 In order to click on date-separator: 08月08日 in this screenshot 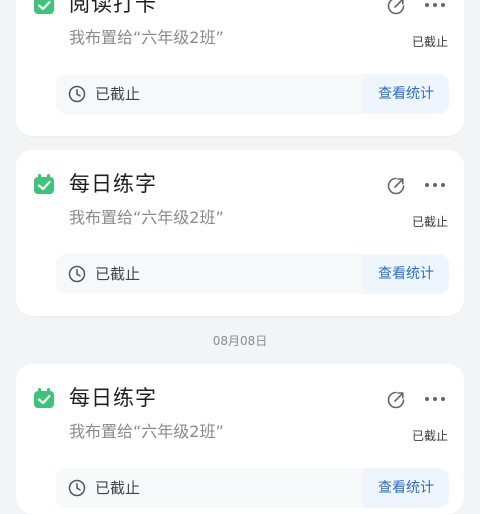, I will do `click(240, 341)`.